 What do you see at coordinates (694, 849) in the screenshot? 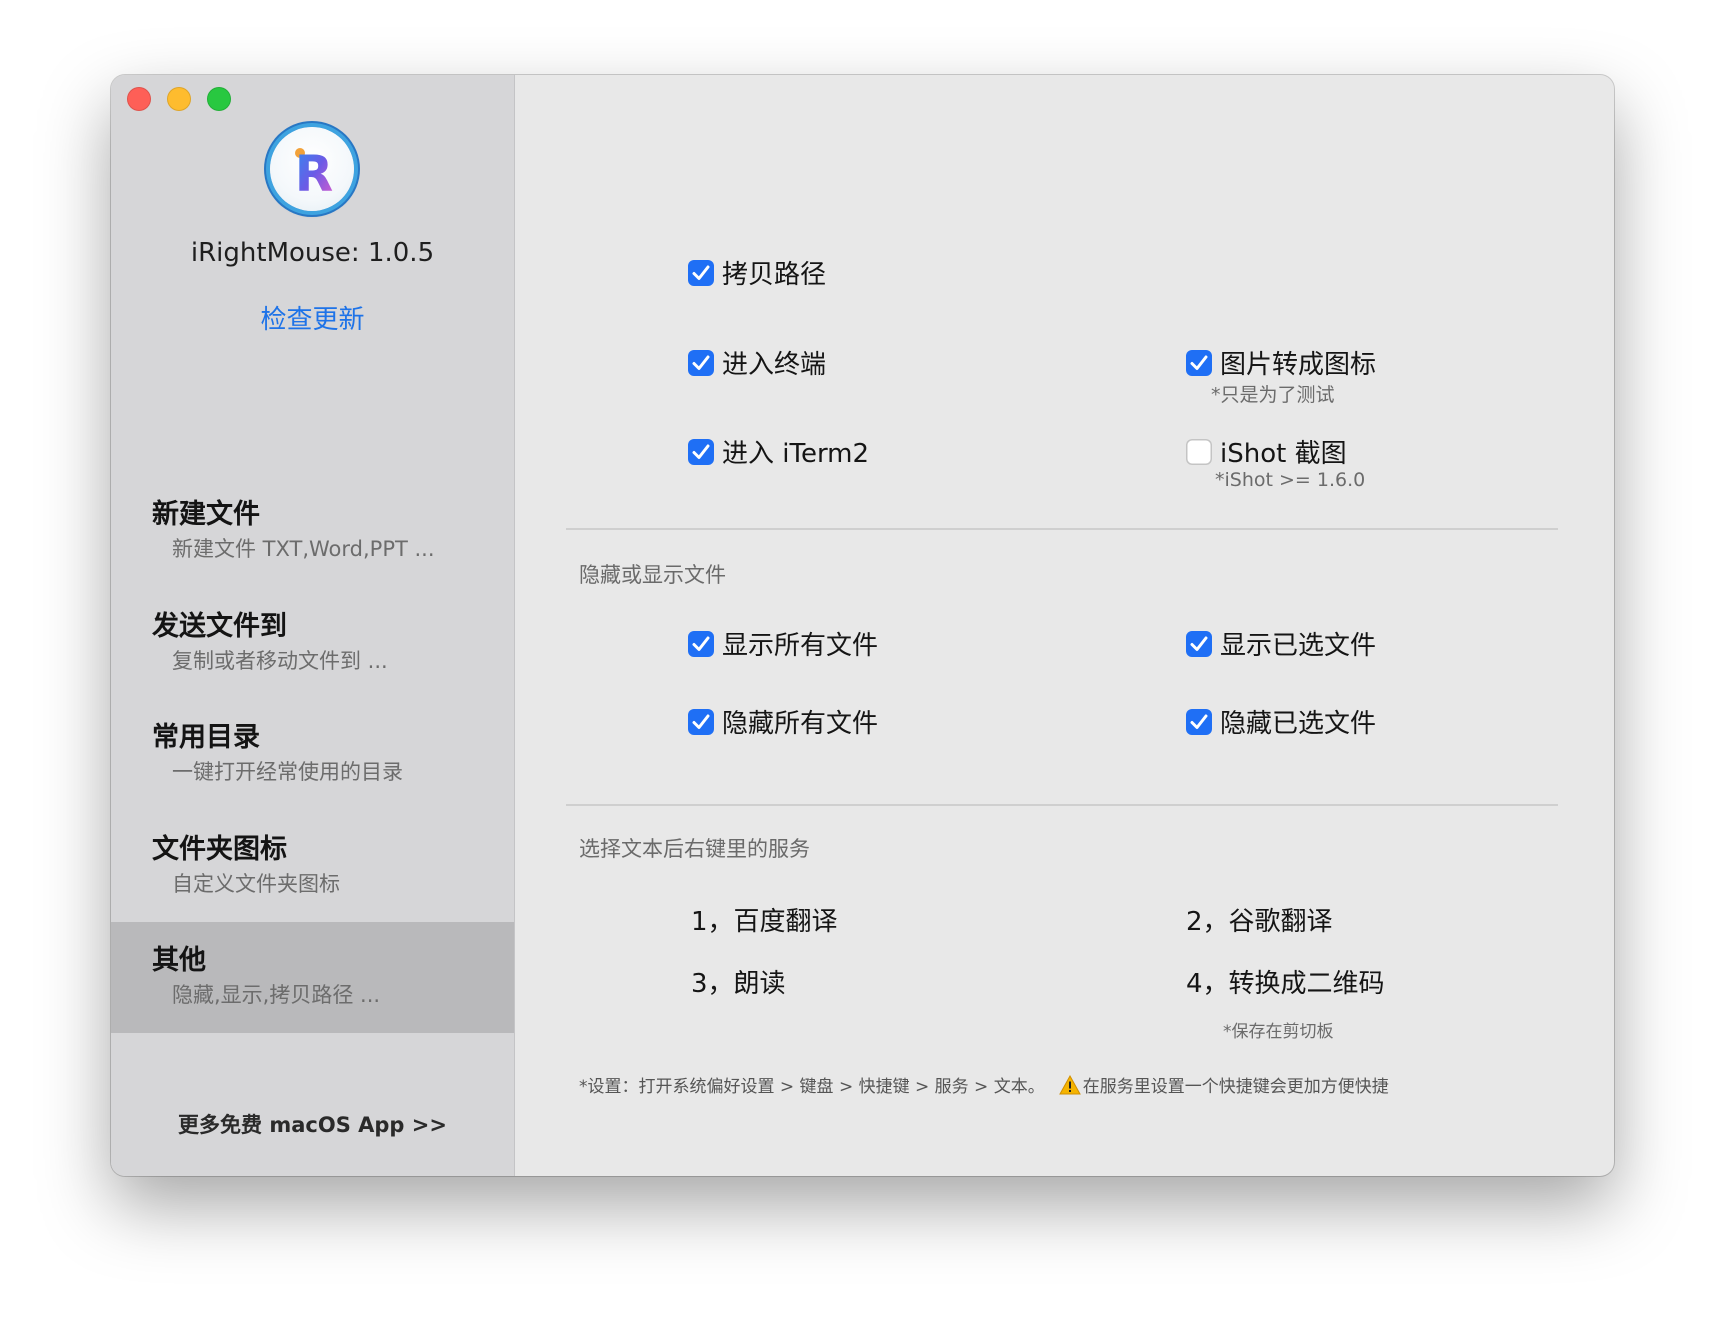
I see `services-section-title: 选择文本后右键里的服务` at bounding box center [694, 849].